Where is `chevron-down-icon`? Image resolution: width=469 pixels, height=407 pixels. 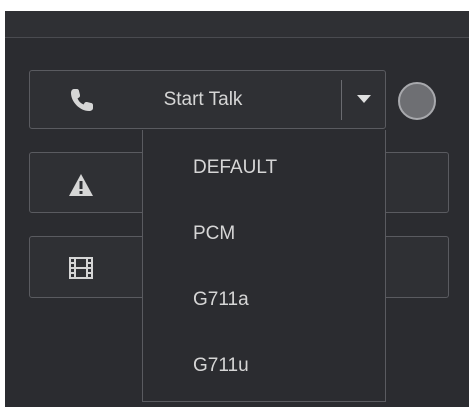
chevron-down-icon is located at coordinates (364, 99).